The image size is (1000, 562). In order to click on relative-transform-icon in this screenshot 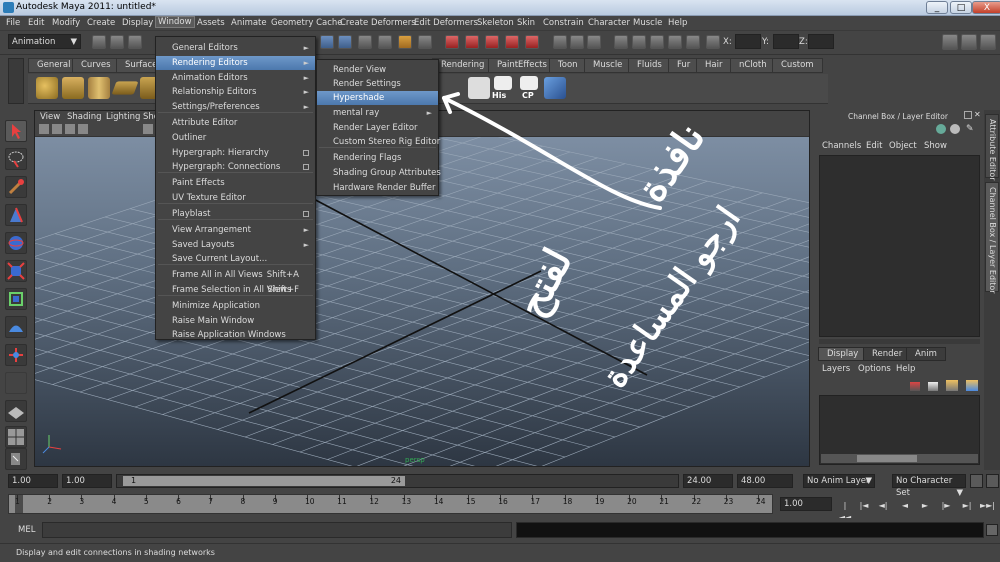, I will do `click(713, 42)`.